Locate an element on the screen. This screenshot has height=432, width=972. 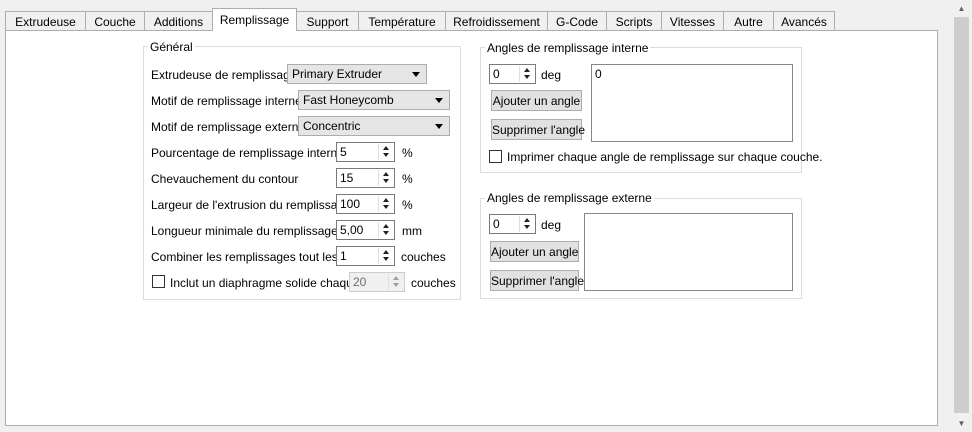
exterior-angles-list is located at coordinates (688, 252).